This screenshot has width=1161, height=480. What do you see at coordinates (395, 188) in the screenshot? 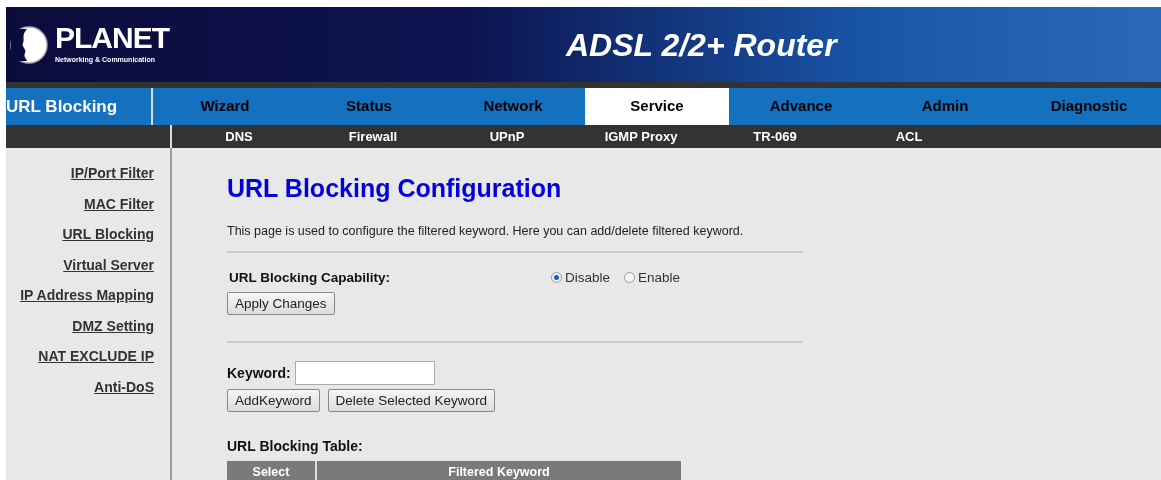
I see `page-title: URL Blocking Configuration` at bounding box center [395, 188].